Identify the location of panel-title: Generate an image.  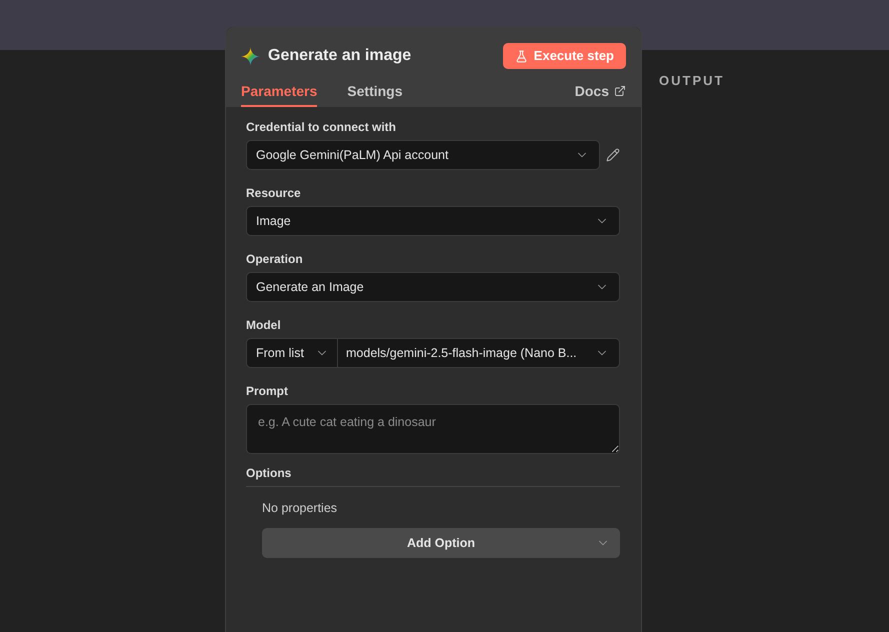
(340, 56).